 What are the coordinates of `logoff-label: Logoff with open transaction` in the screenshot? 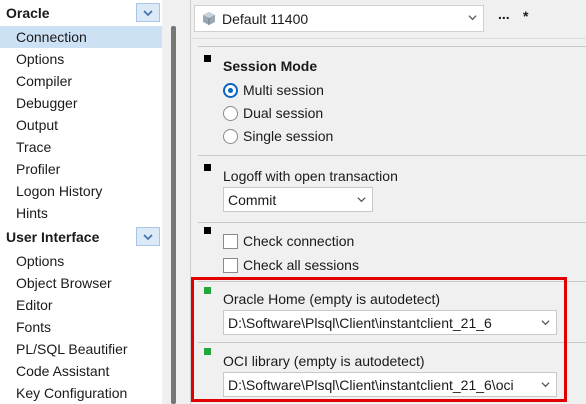 It's located at (310, 176).